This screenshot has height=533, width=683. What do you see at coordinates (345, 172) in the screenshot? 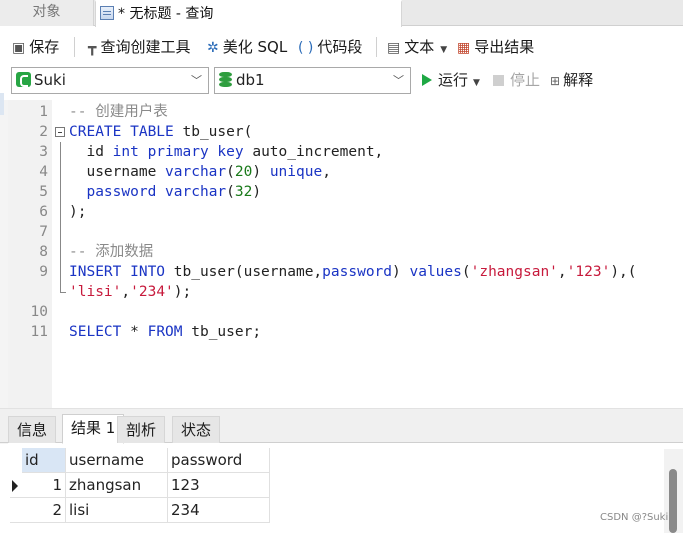
I see `code-line: 4 username varchar(20) unique,` at bounding box center [345, 172].